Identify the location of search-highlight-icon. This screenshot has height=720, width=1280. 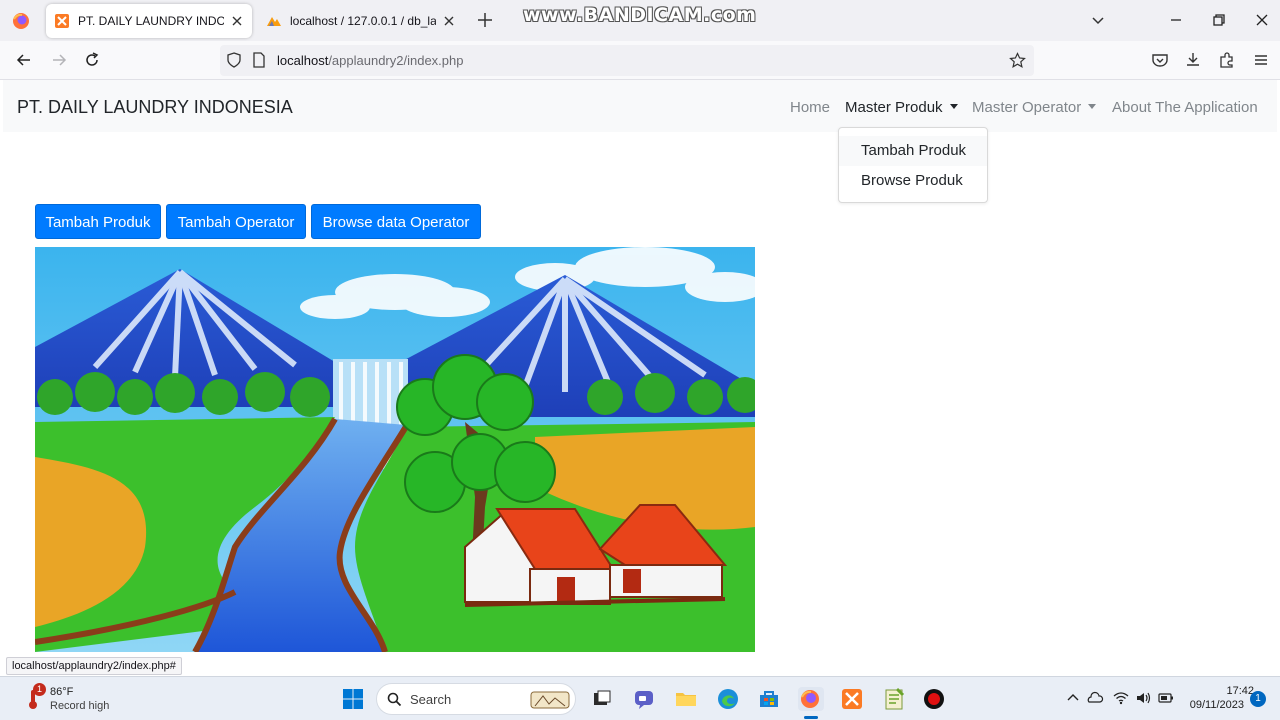
(550, 700).